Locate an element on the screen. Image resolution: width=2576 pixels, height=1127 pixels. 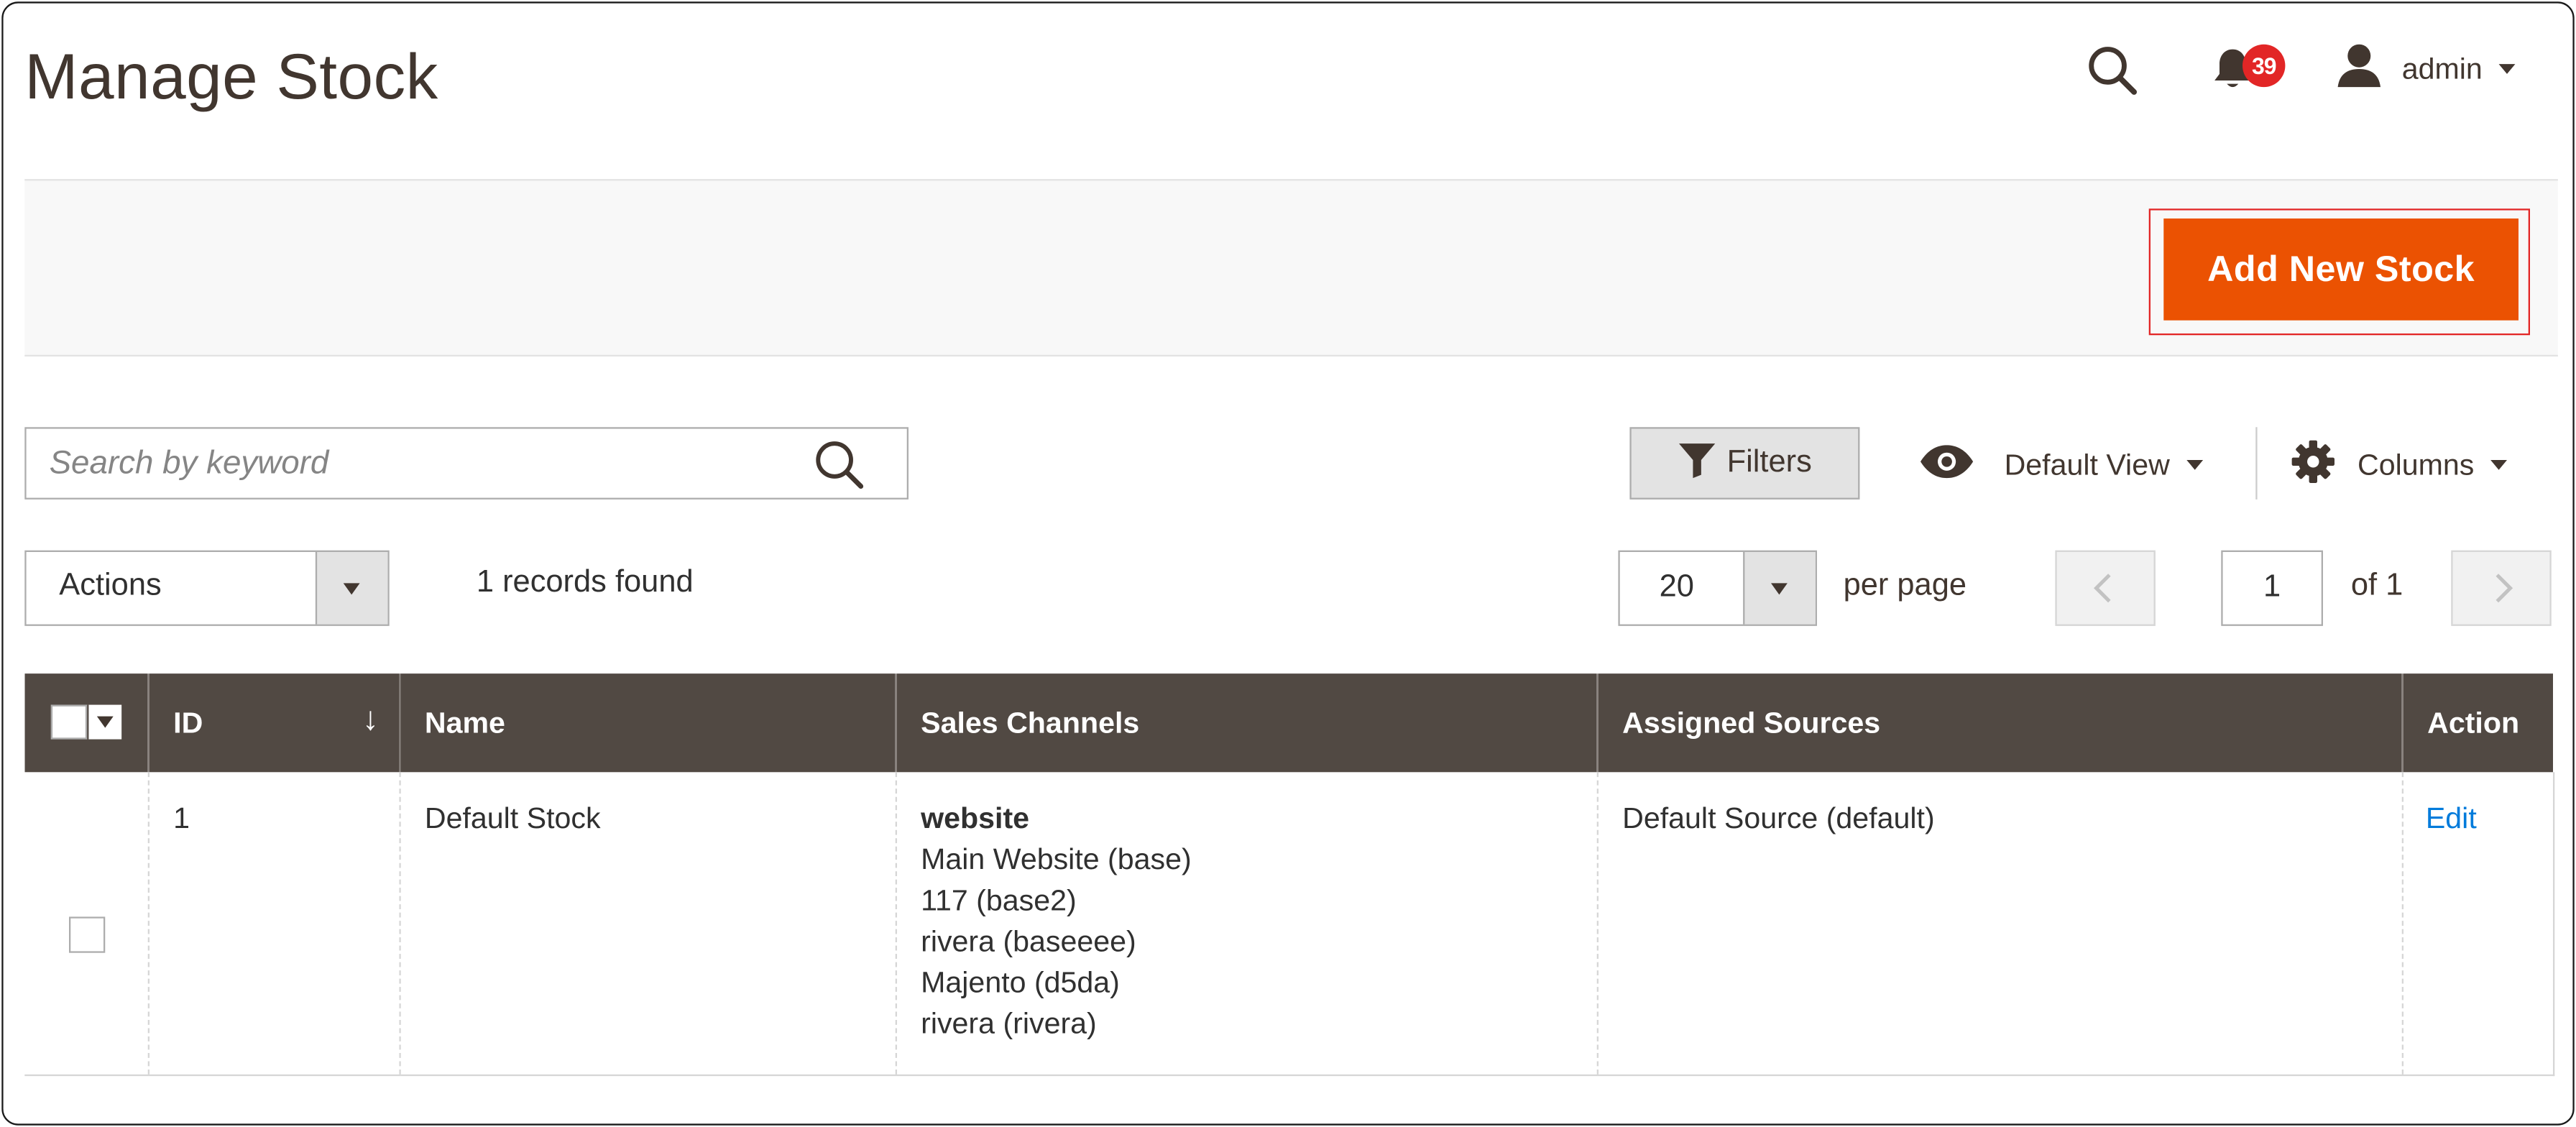
cell-action: Edit is located at coordinates (2477, 923).